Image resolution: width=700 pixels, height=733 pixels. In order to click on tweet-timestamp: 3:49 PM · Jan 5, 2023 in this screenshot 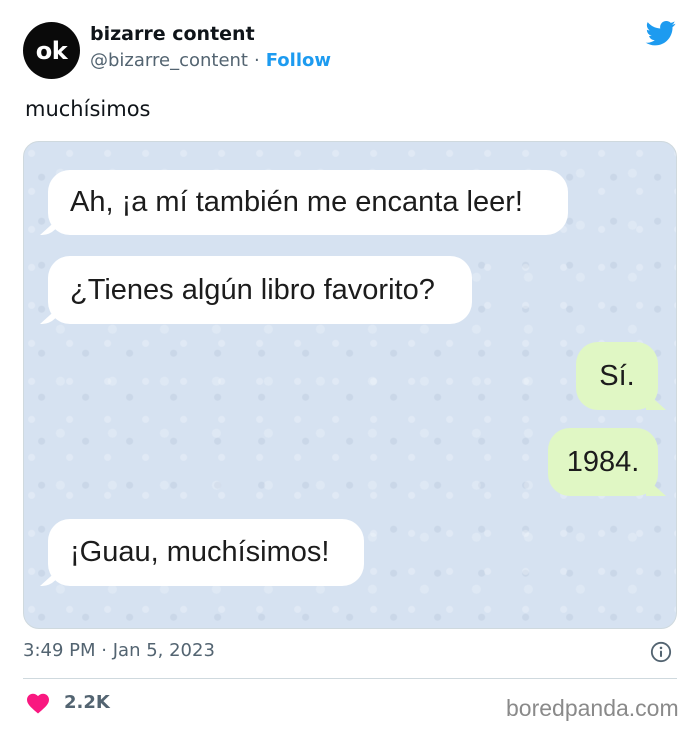, I will do `click(119, 650)`.